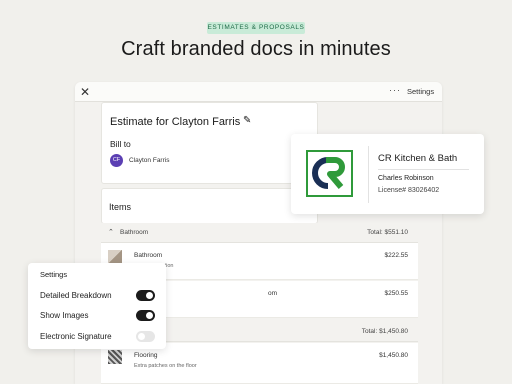  What do you see at coordinates (395, 90) in the screenshot?
I see `more-dots-icon: ···` at bounding box center [395, 90].